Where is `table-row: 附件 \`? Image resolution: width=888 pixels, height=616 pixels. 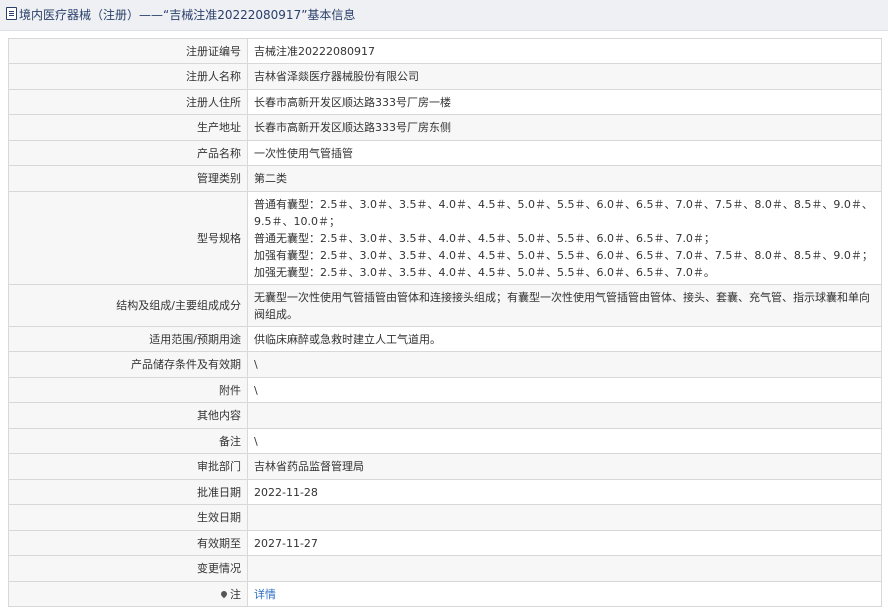 table-row: 附件 \ is located at coordinates (445, 390).